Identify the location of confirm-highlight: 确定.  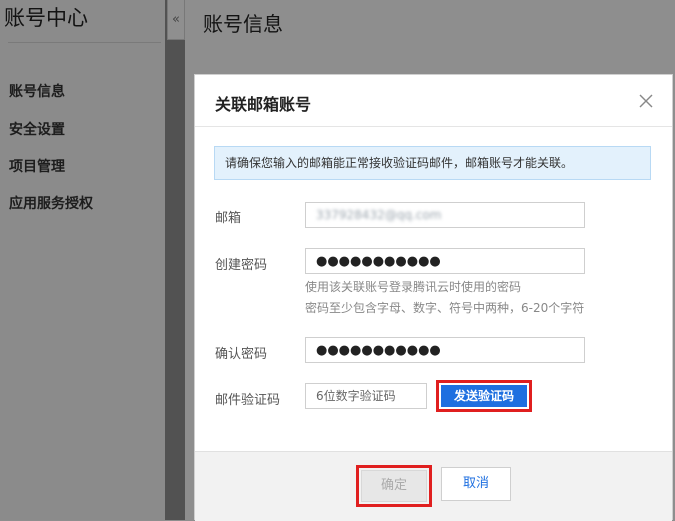
(394, 486).